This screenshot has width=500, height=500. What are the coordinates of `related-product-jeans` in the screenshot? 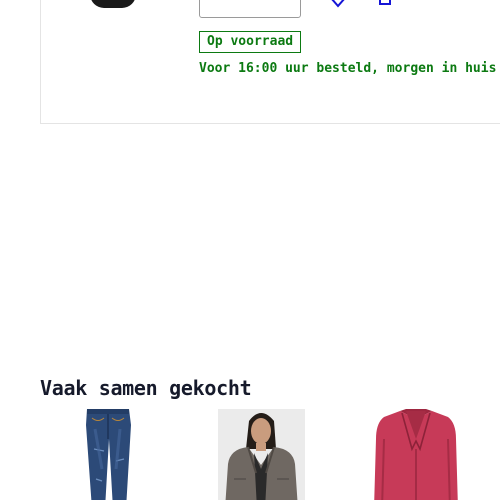 It's located at (108, 454).